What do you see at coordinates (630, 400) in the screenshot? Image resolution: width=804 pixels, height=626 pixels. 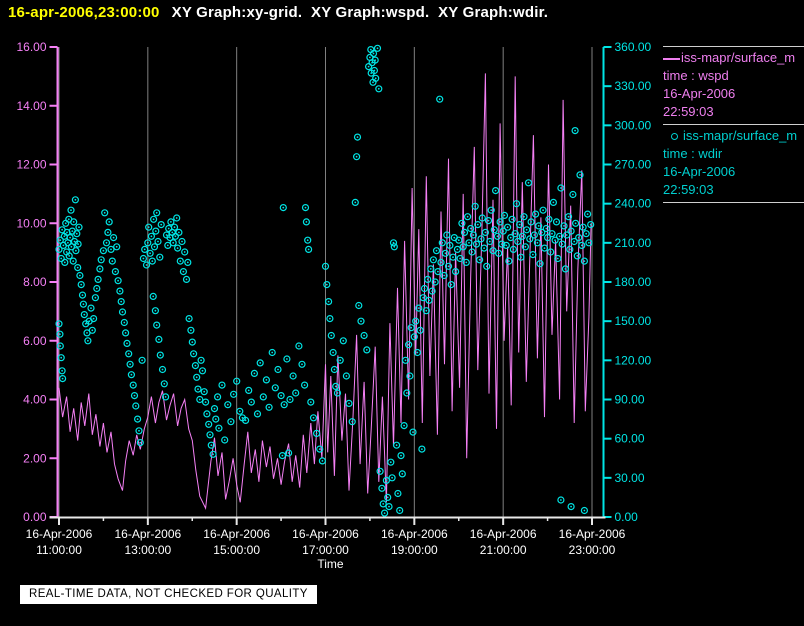 I see `svg-text: 90.00` at bounding box center [630, 400].